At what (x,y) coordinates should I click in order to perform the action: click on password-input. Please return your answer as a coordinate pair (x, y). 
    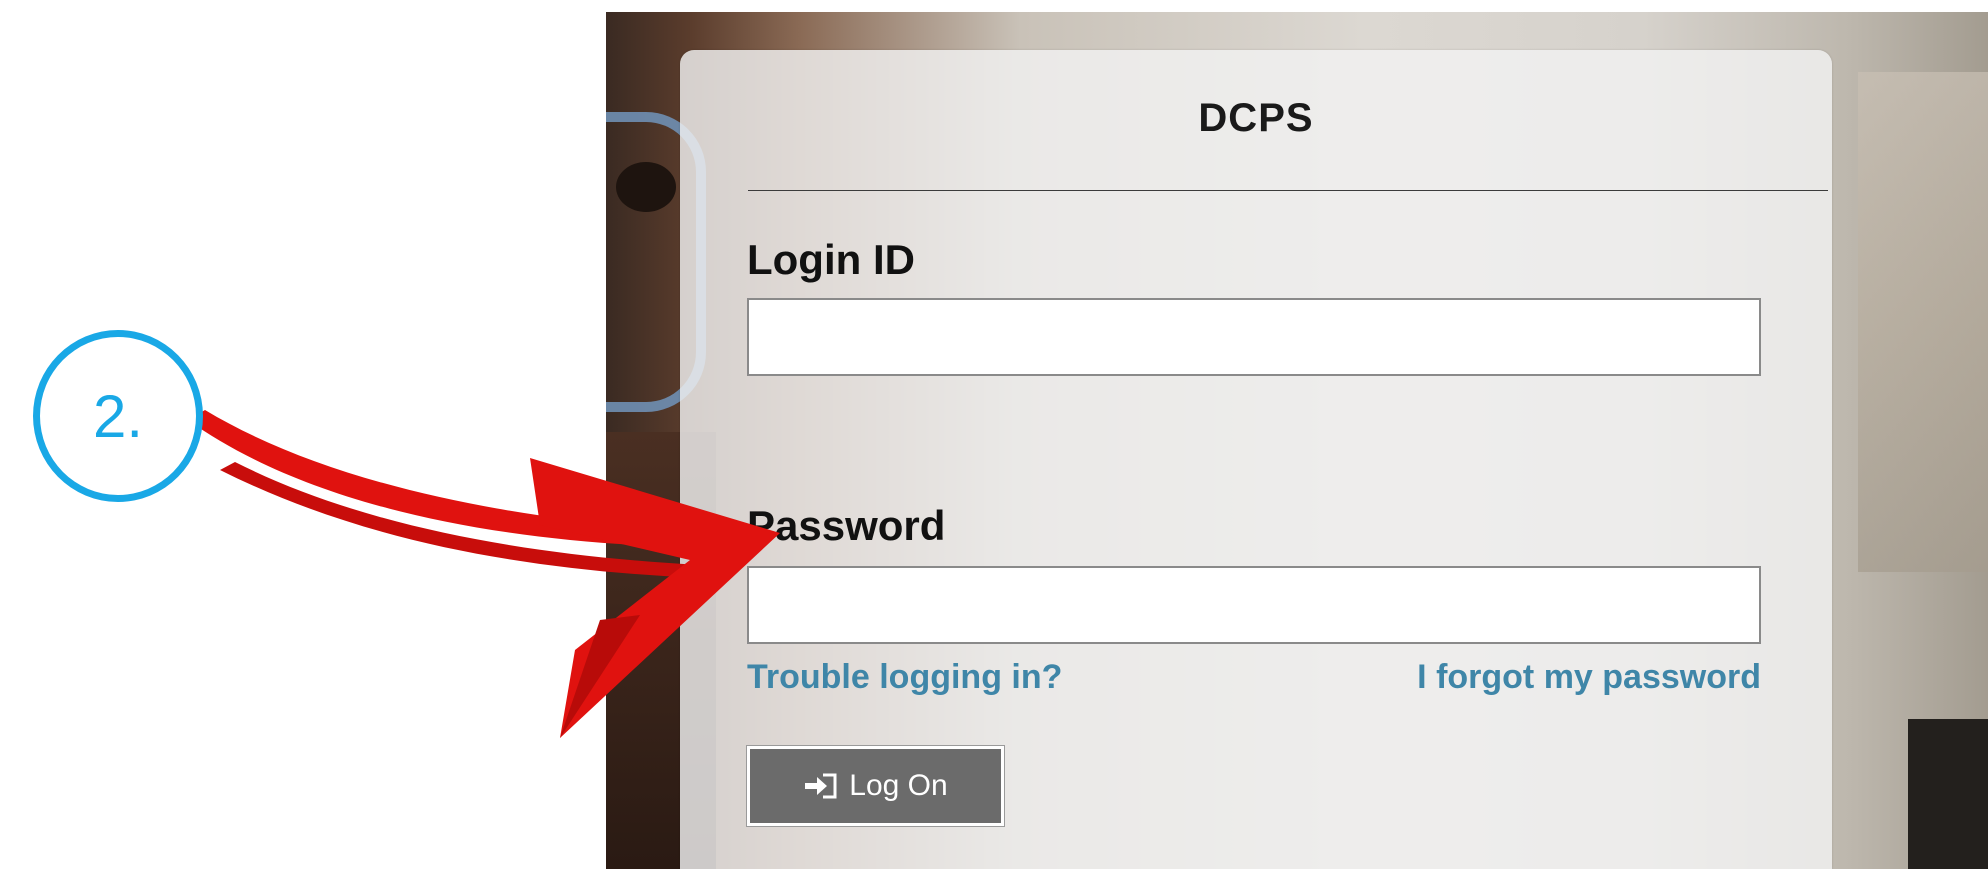
    Looking at the image, I should click on (1254, 605).